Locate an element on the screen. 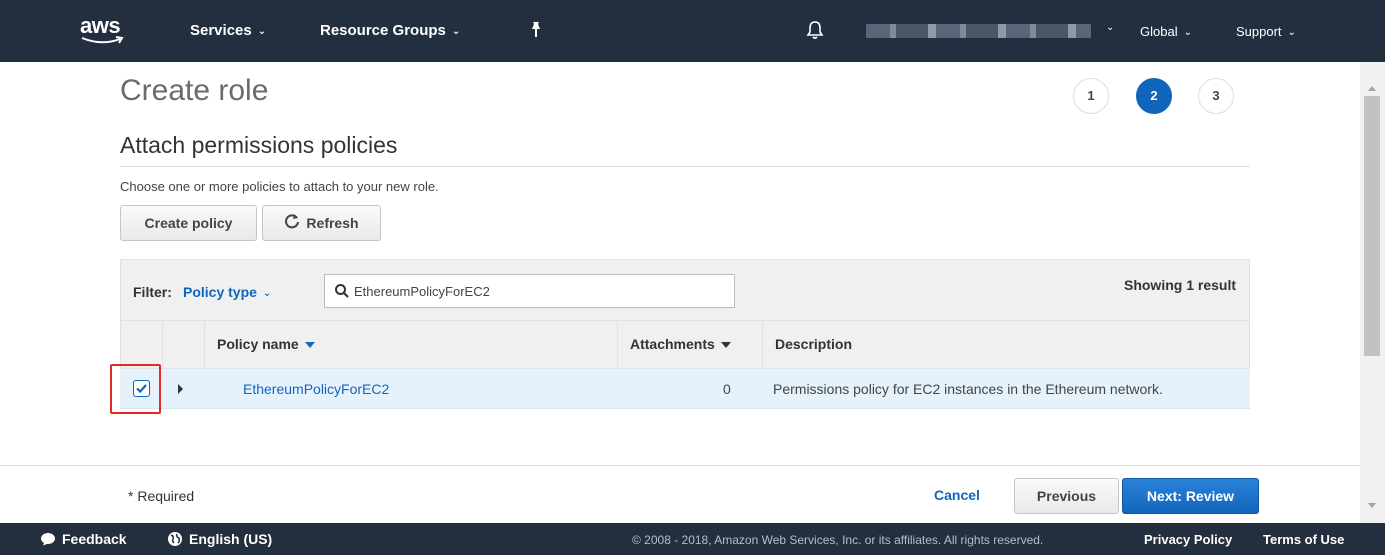 The height and width of the screenshot is (555, 1385). previous-button: Previous is located at coordinates (1066, 496).